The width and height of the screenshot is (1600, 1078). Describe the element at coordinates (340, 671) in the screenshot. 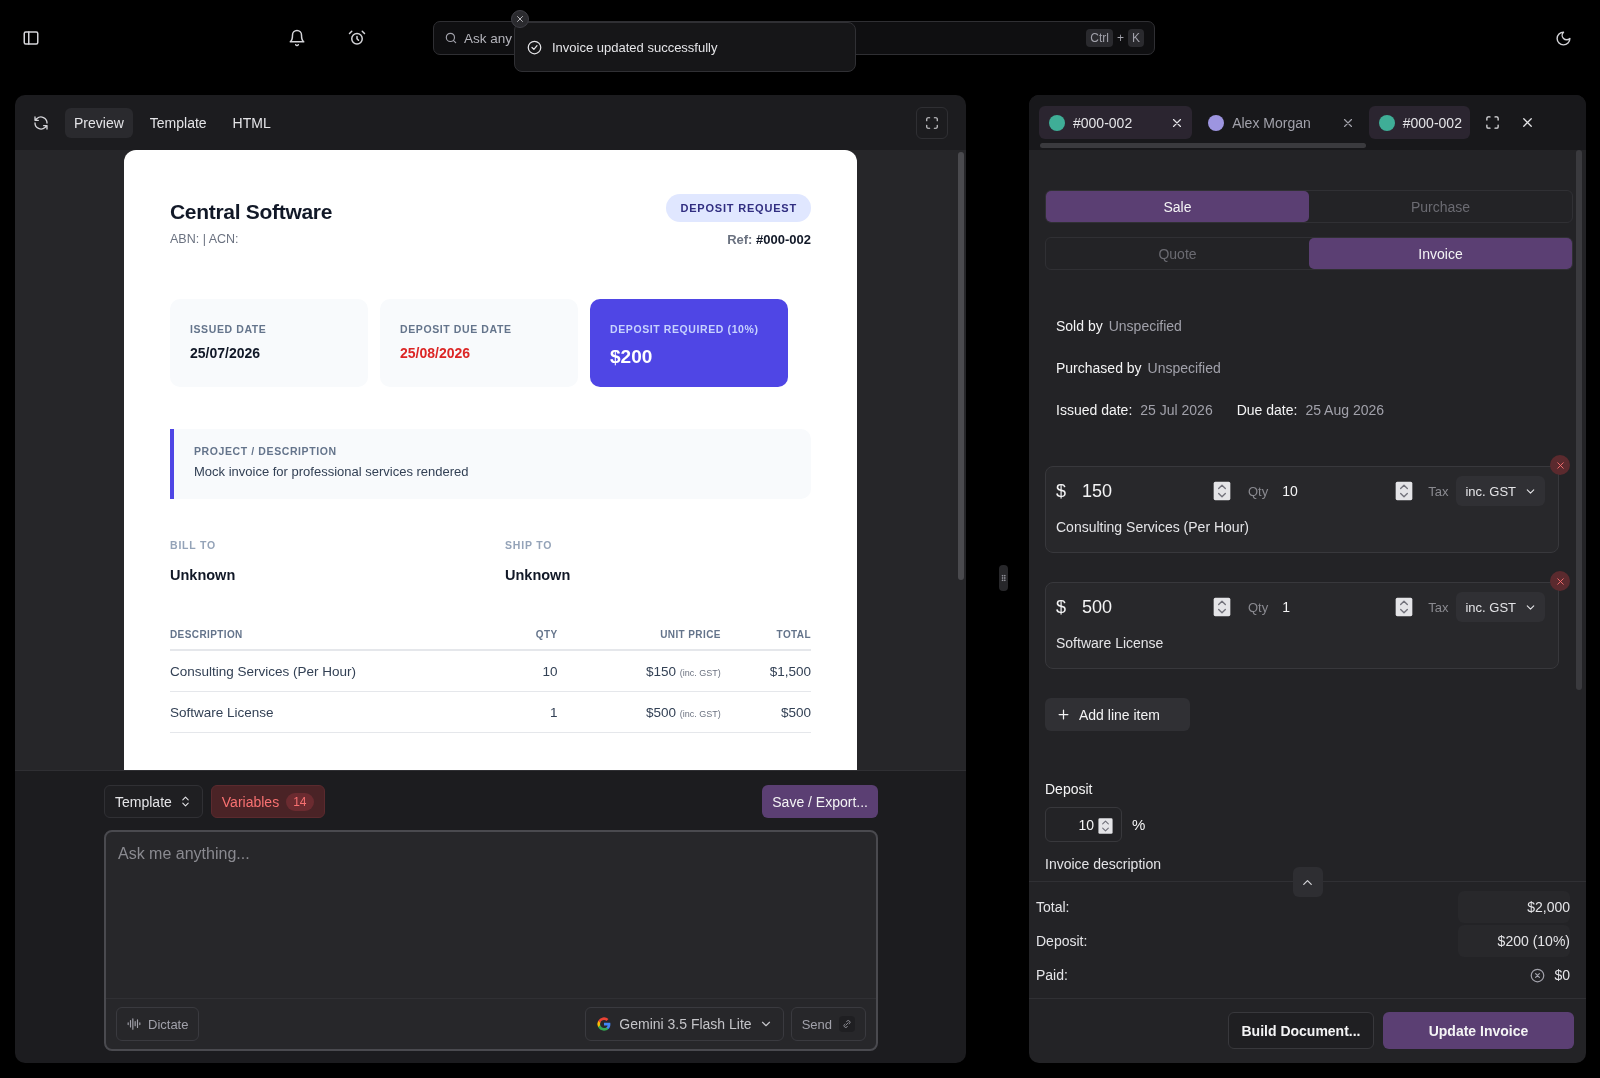

I see `table-cell: Consulting Services (Per Hour)` at that location.